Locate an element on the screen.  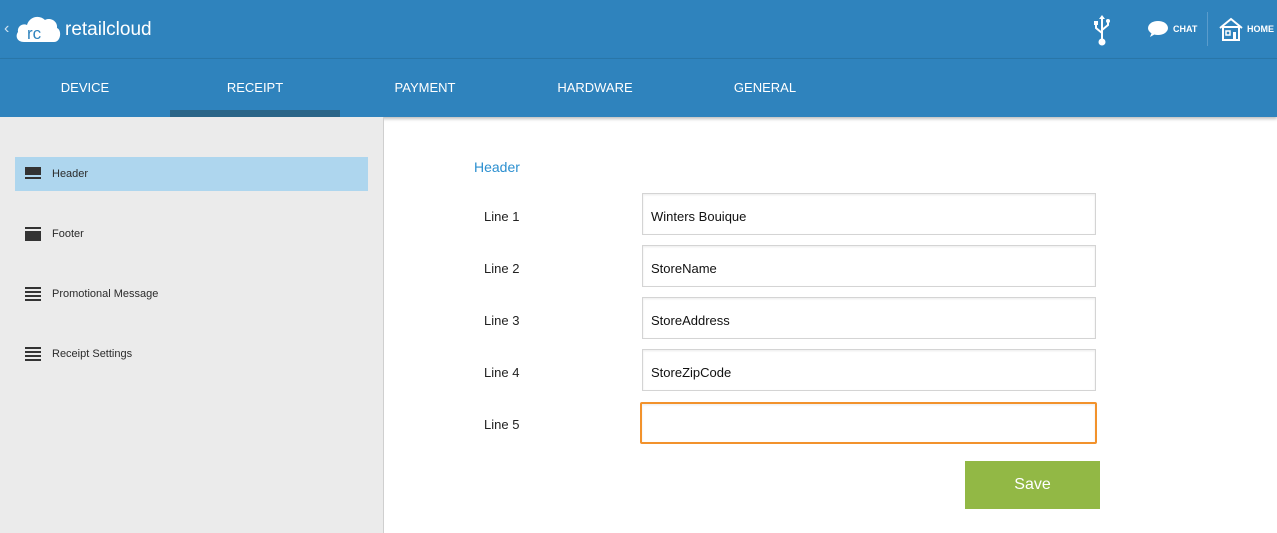
line-1-input is located at coordinates (869, 214).